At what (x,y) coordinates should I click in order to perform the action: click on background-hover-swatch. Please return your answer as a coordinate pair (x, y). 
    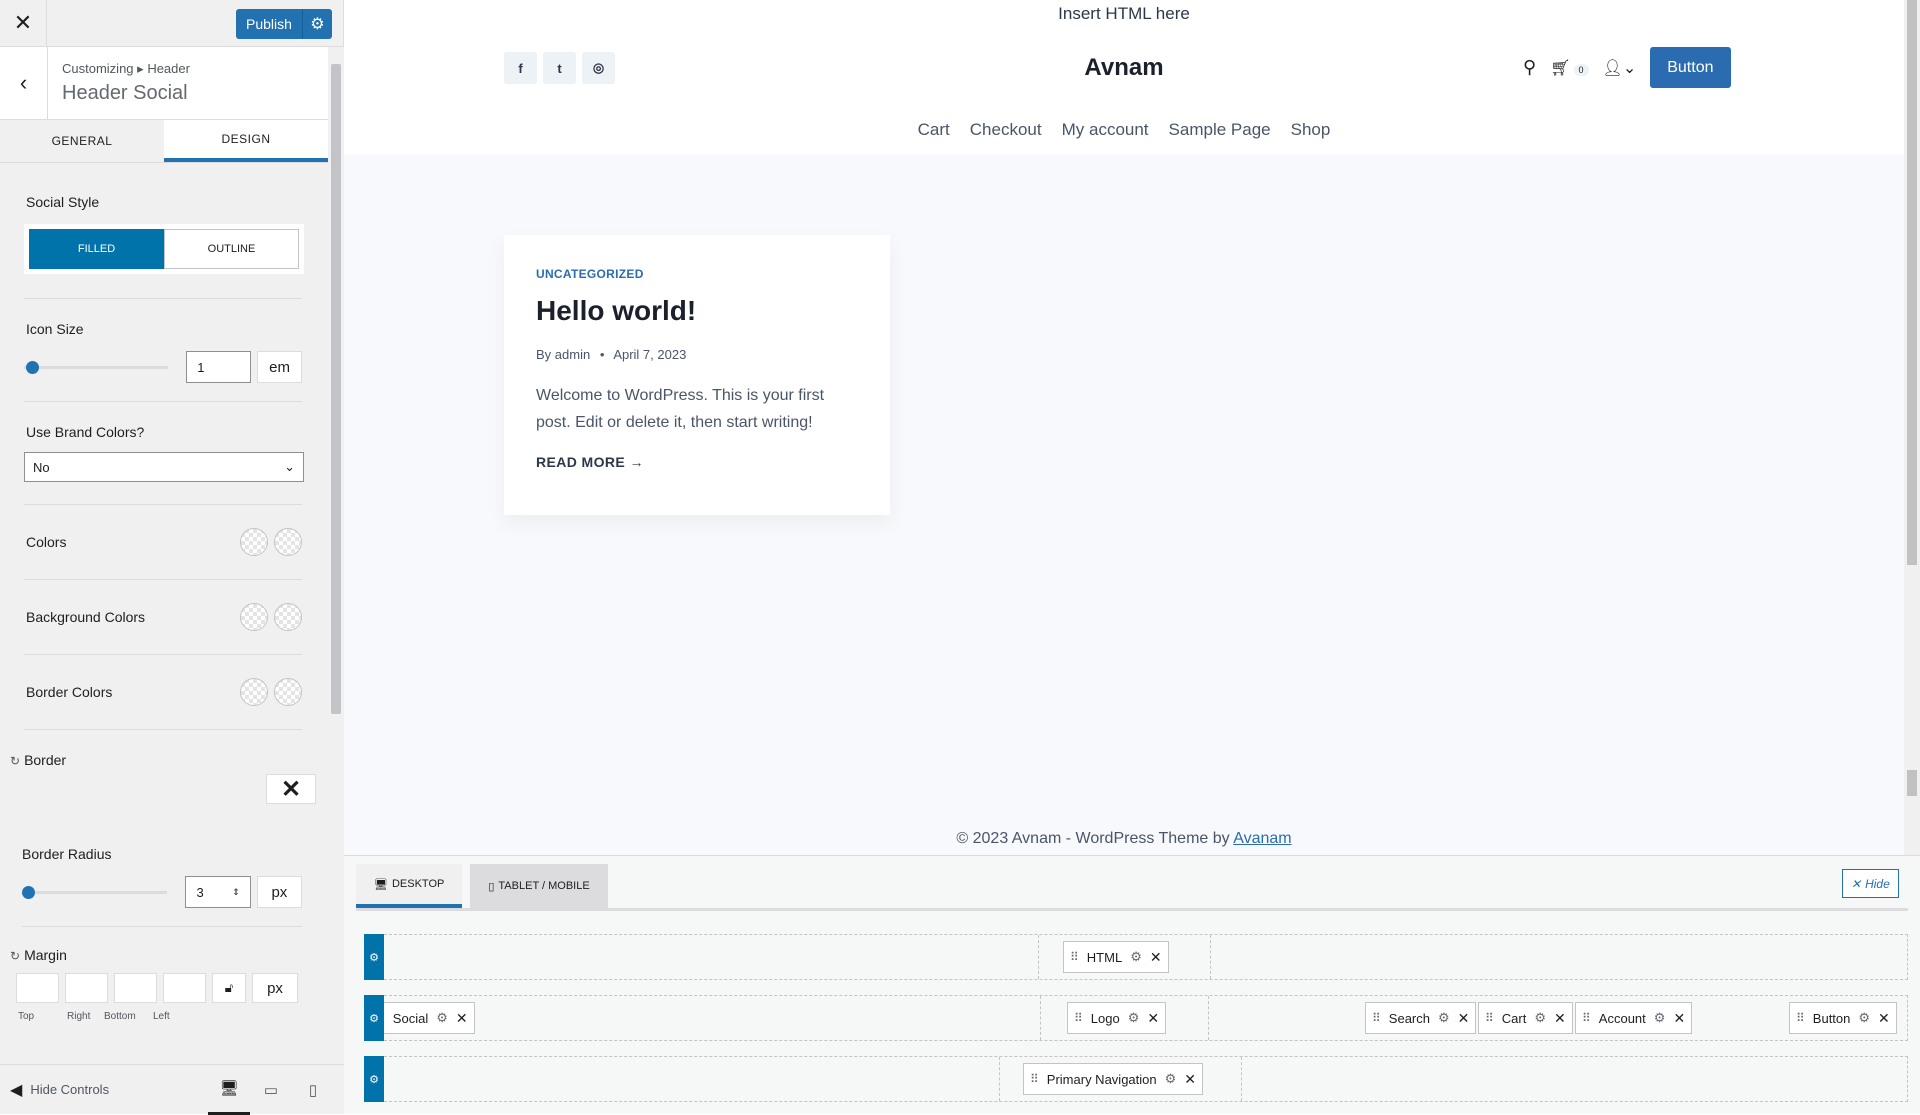
    Looking at the image, I should click on (288, 617).